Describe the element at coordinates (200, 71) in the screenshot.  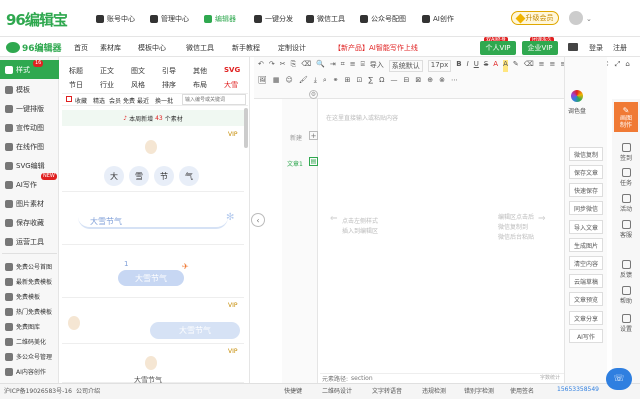
I see `cat-other: 其他` at that location.